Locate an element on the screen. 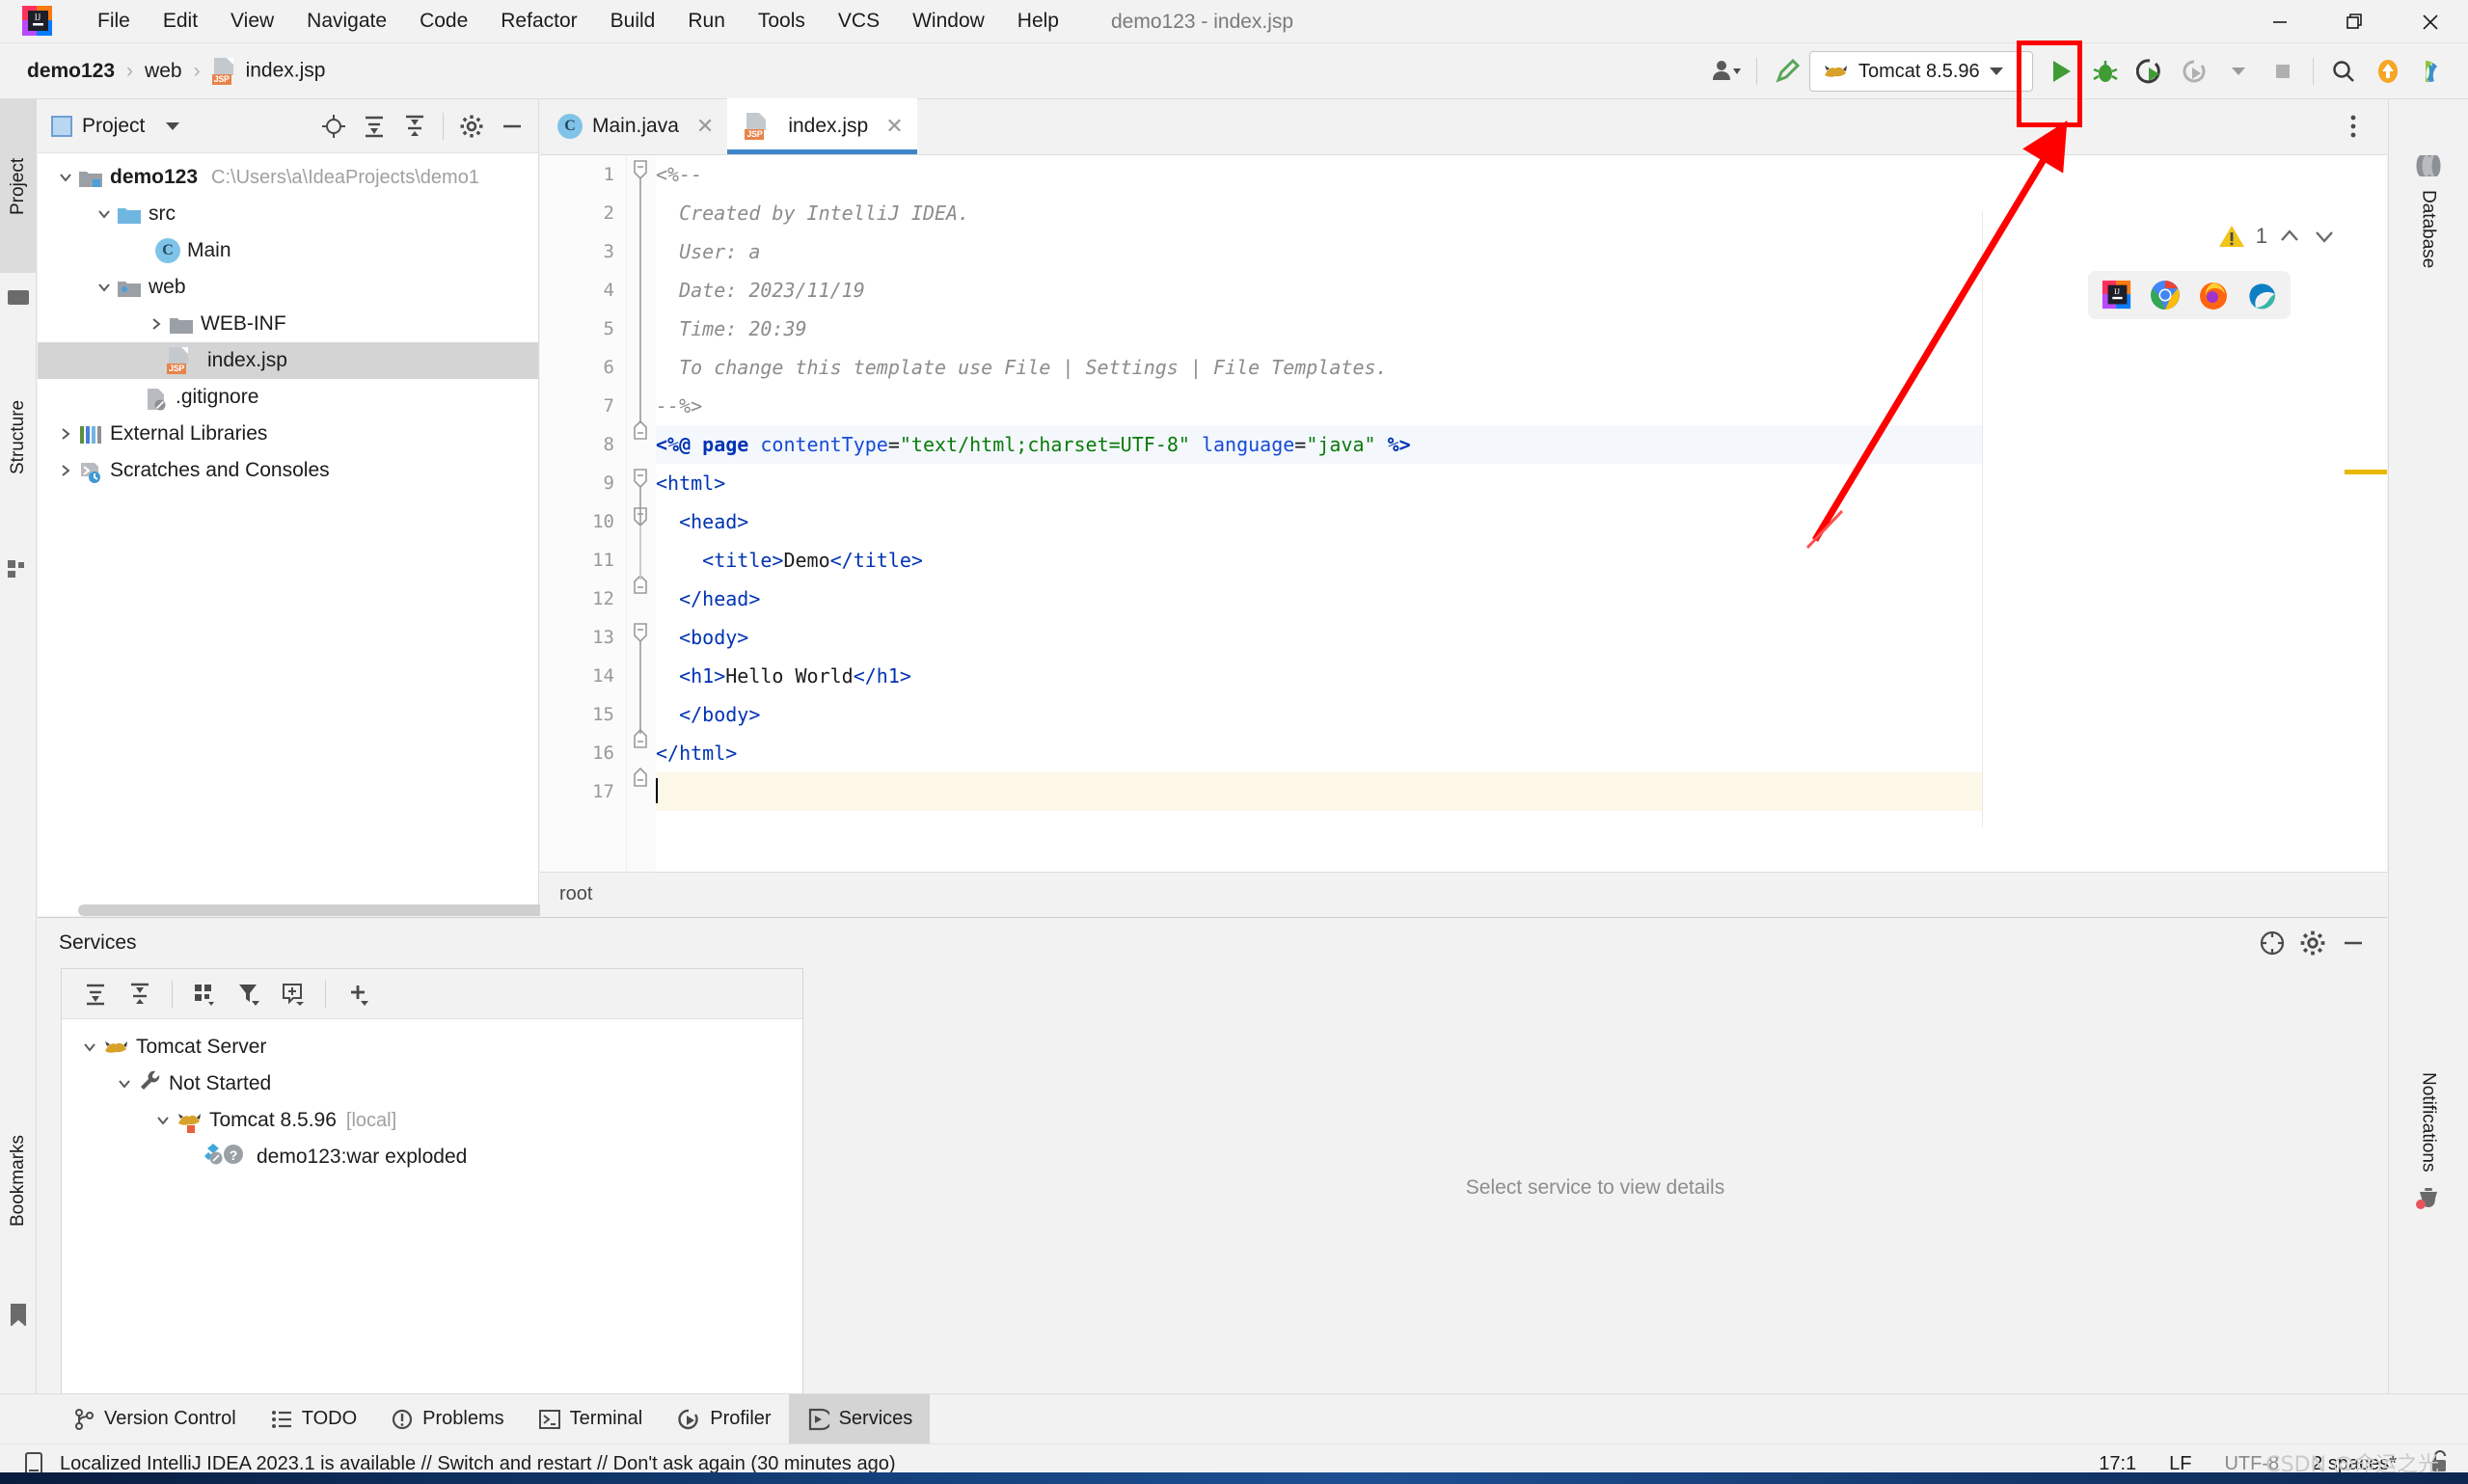 This screenshot has height=1484, width=2468. sidebar-item-bookmarks: Bookmarks is located at coordinates (18, 1180).